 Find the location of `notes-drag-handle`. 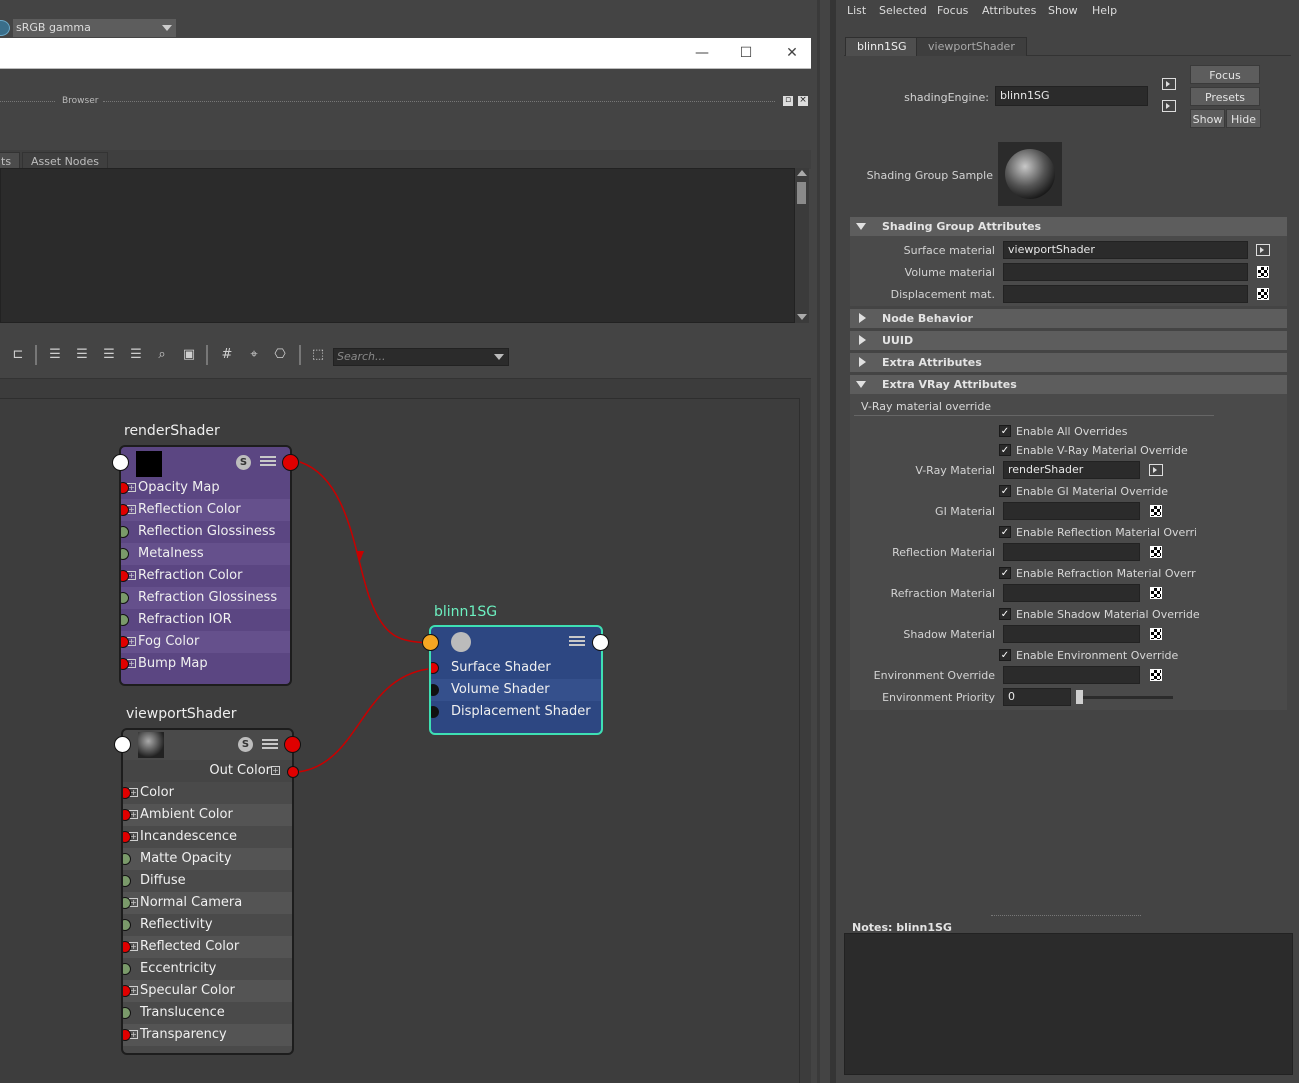

notes-drag-handle is located at coordinates (1066, 915).